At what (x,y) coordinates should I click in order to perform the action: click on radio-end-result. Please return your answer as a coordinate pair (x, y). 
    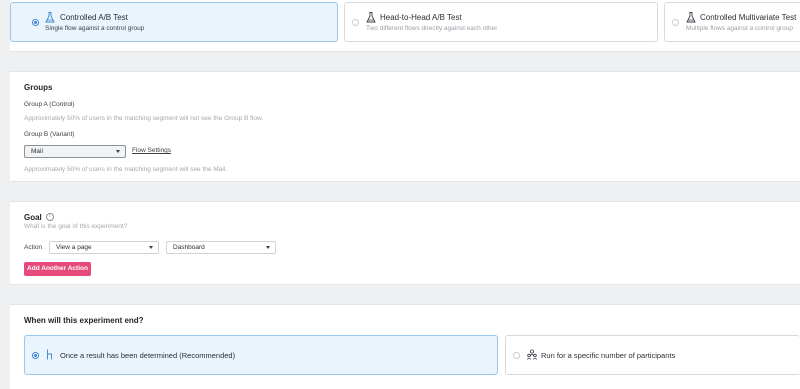
    Looking at the image, I should click on (35, 355).